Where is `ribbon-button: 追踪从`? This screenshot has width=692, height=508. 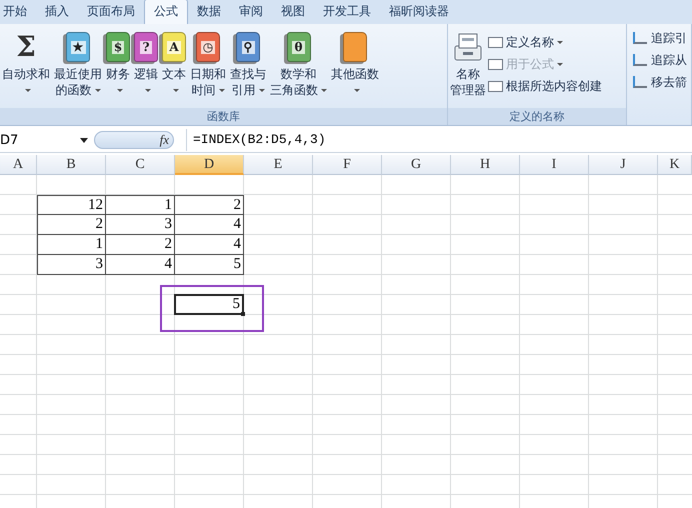
ribbon-button: 追踪从 is located at coordinates (662, 60).